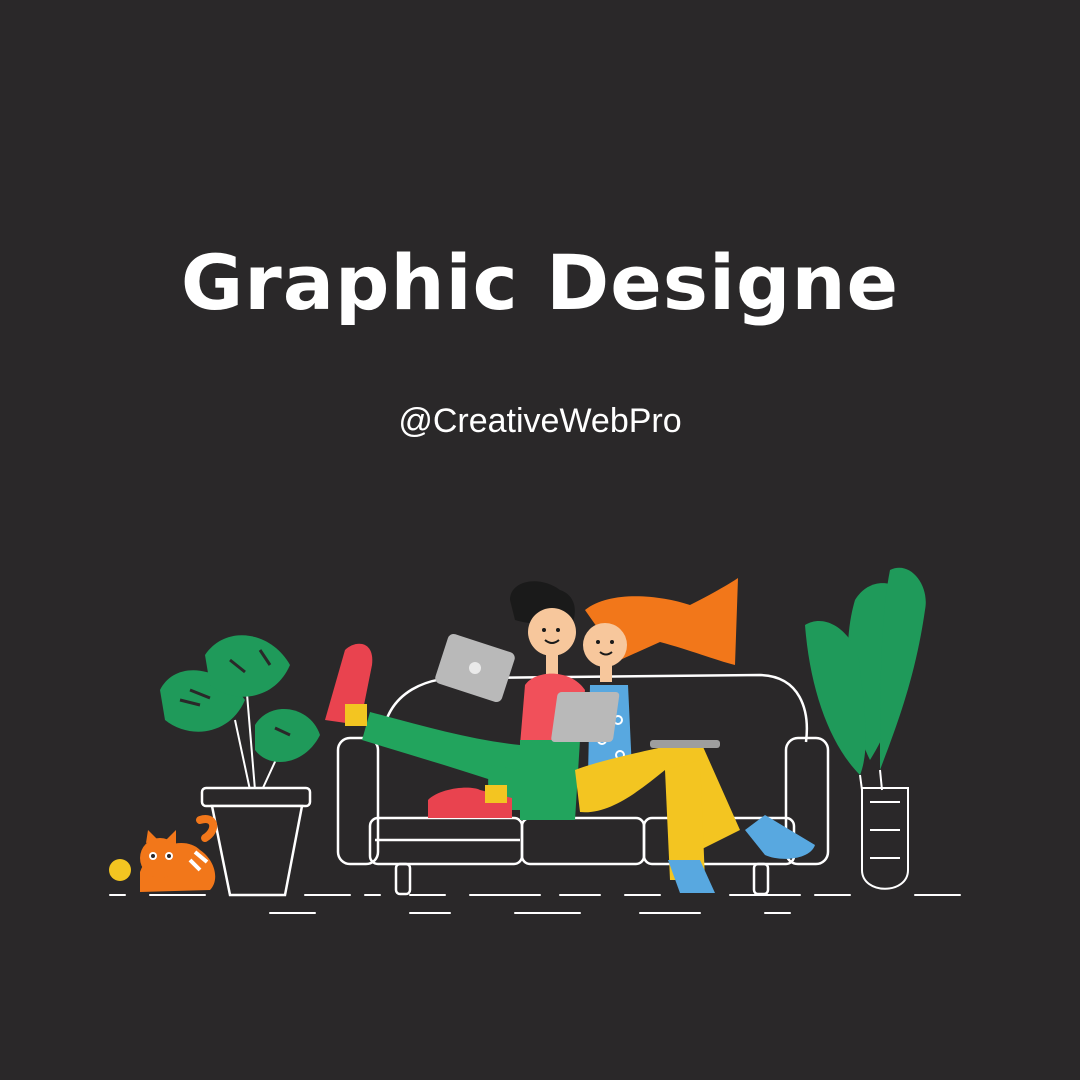  Describe the element at coordinates (683, 735) in the screenshot. I see `person-woman-icon` at that location.